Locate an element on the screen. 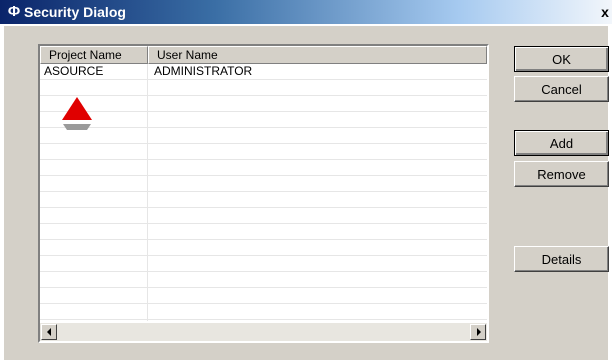 This screenshot has width=612, height=362. remove-button: Remove is located at coordinates (561, 174).